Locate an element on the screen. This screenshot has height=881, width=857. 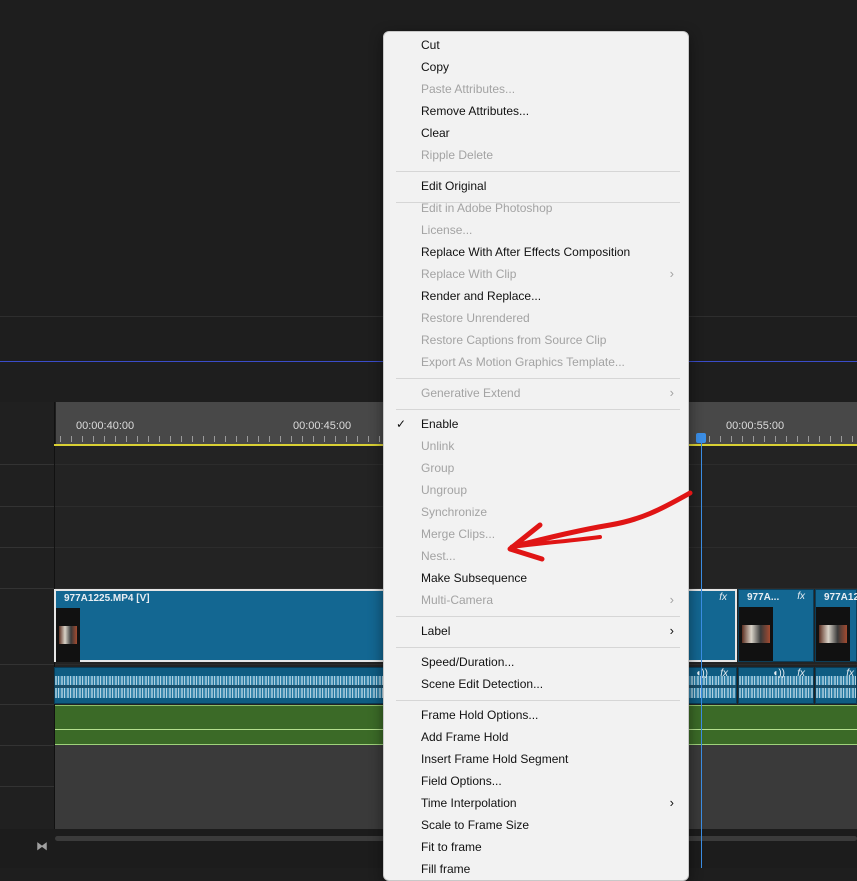
menu-item-label: Cut is located at coordinates (430, 45).